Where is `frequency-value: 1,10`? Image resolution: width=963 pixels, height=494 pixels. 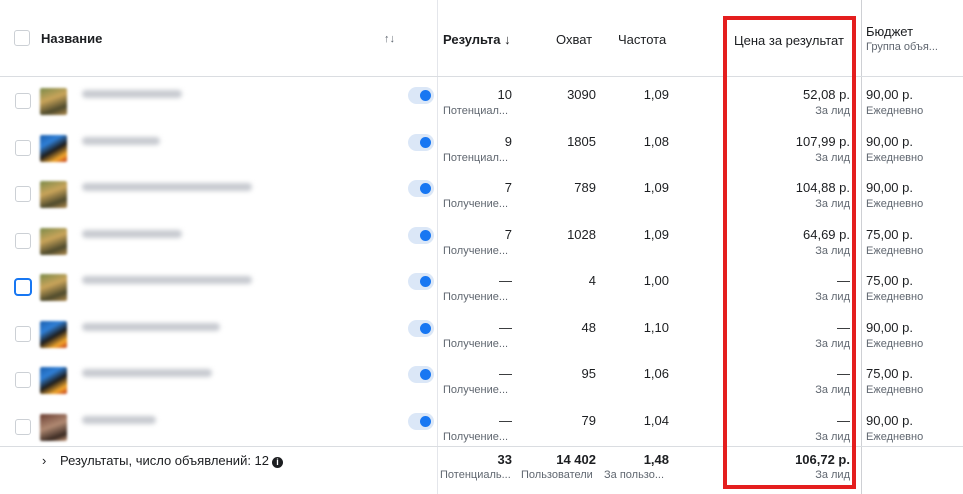
frequency-value: 1,10 is located at coordinates (656, 327).